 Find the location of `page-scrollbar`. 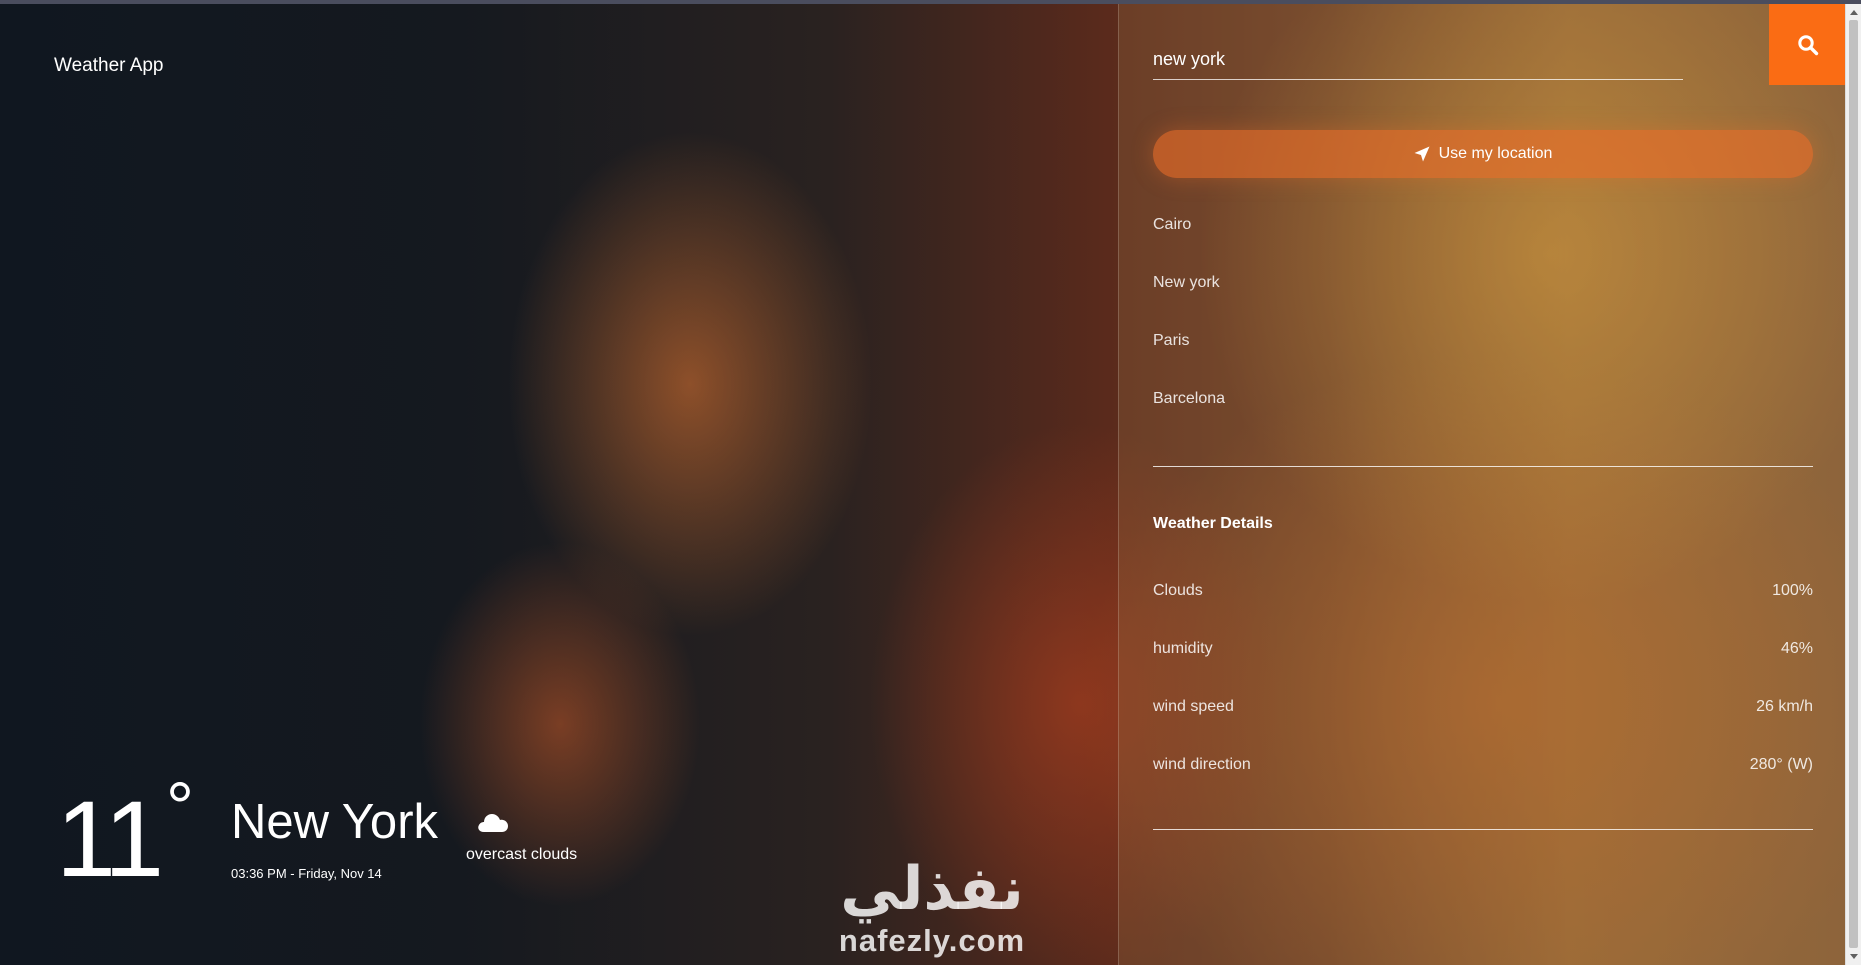

page-scrollbar is located at coordinates (1853, 484).